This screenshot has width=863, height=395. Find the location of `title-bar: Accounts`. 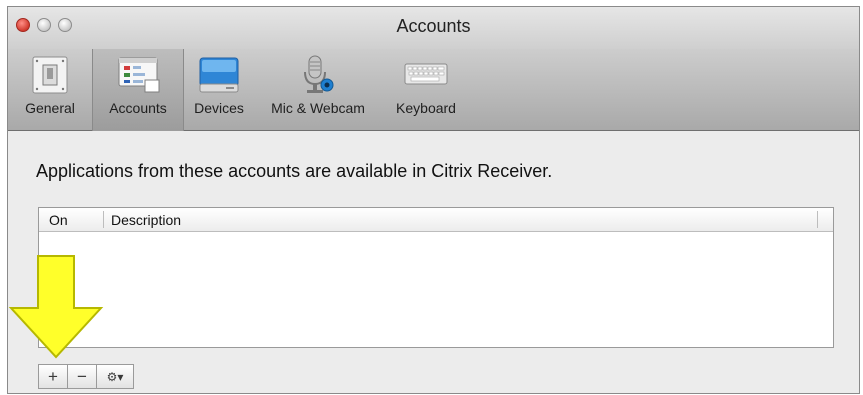

title-bar: Accounts is located at coordinates (433, 28).